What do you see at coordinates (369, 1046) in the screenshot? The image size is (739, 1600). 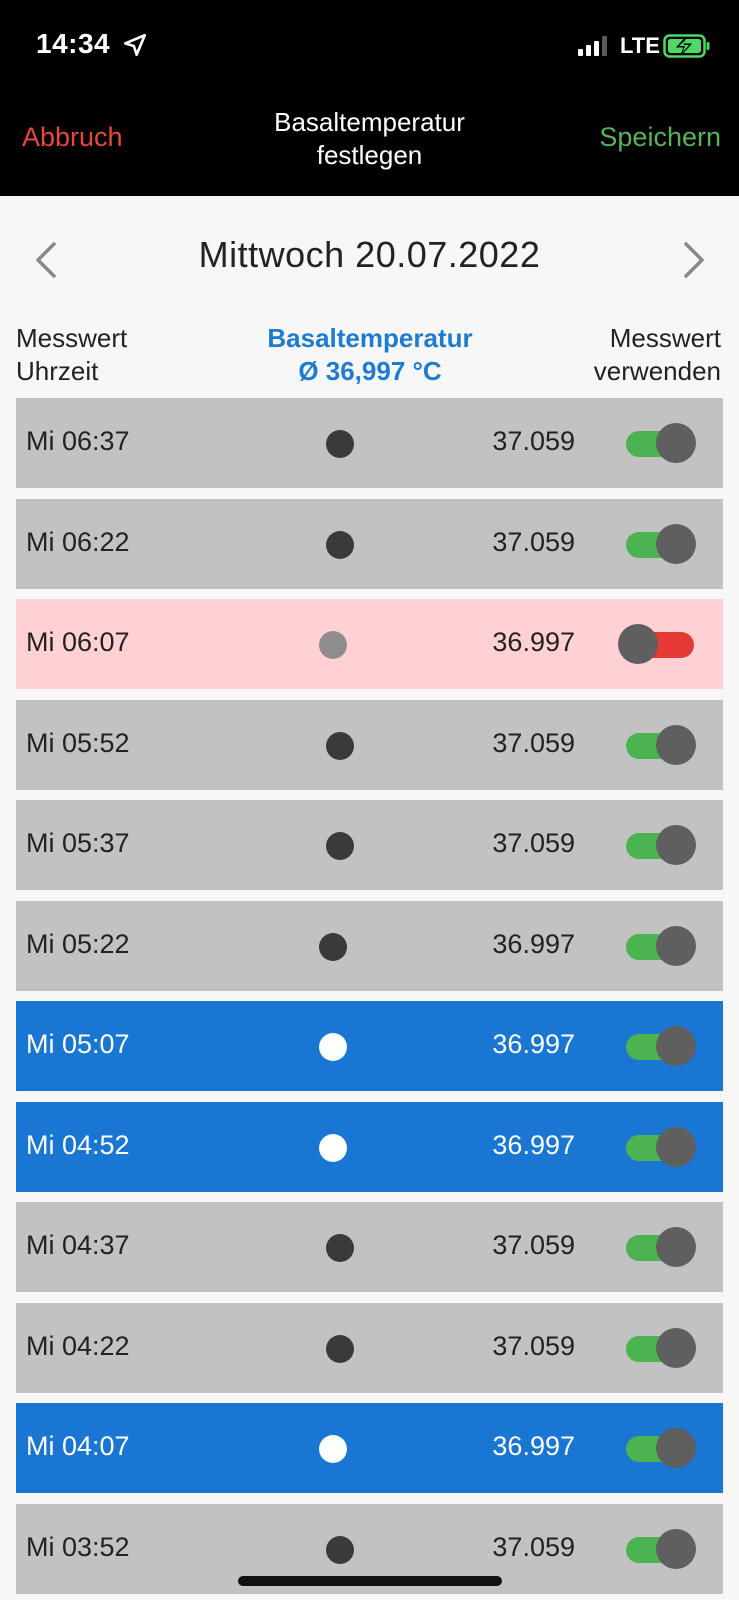 I see `measurement-row: Mi 05:07 36.997` at bounding box center [369, 1046].